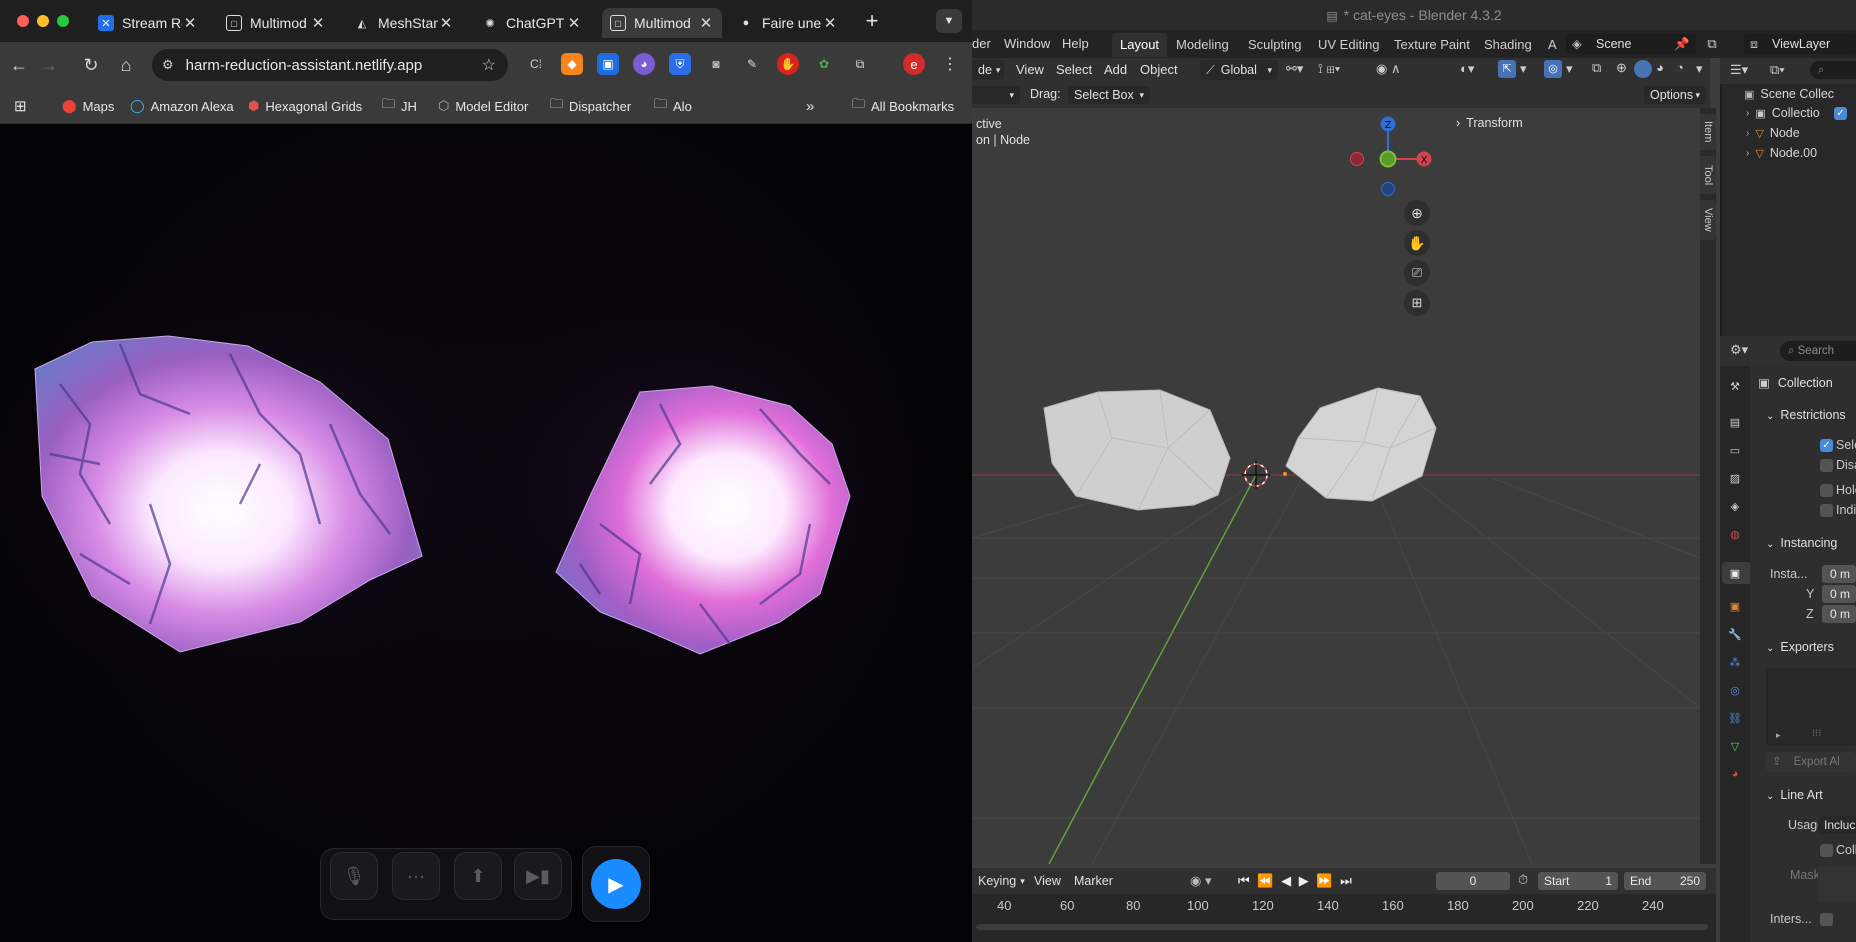 The image size is (1856, 942). Describe the element at coordinates (1839, 574) in the screenshot. I see `instance-offset-x-field: 0 m` at that location.